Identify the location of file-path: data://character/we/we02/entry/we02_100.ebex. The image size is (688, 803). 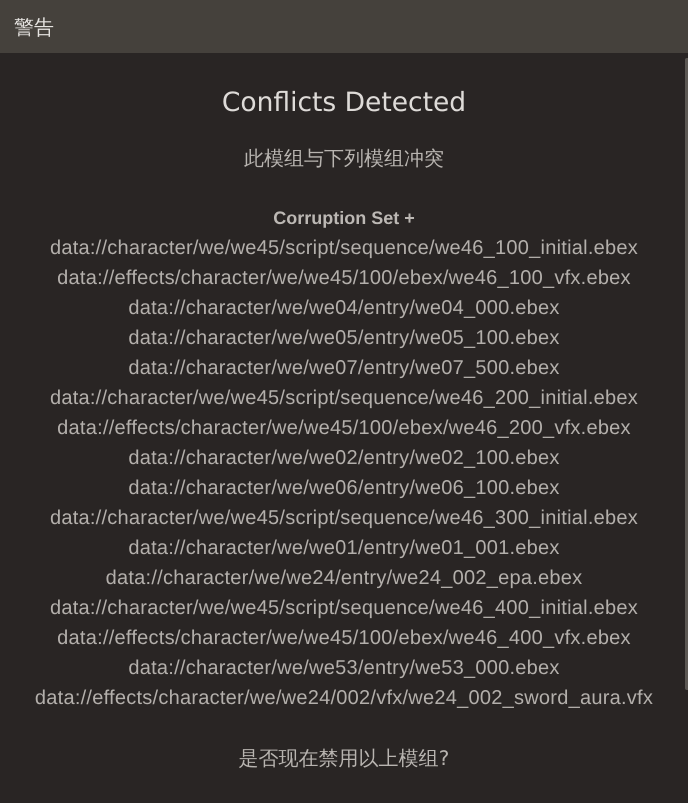
(344, 458).